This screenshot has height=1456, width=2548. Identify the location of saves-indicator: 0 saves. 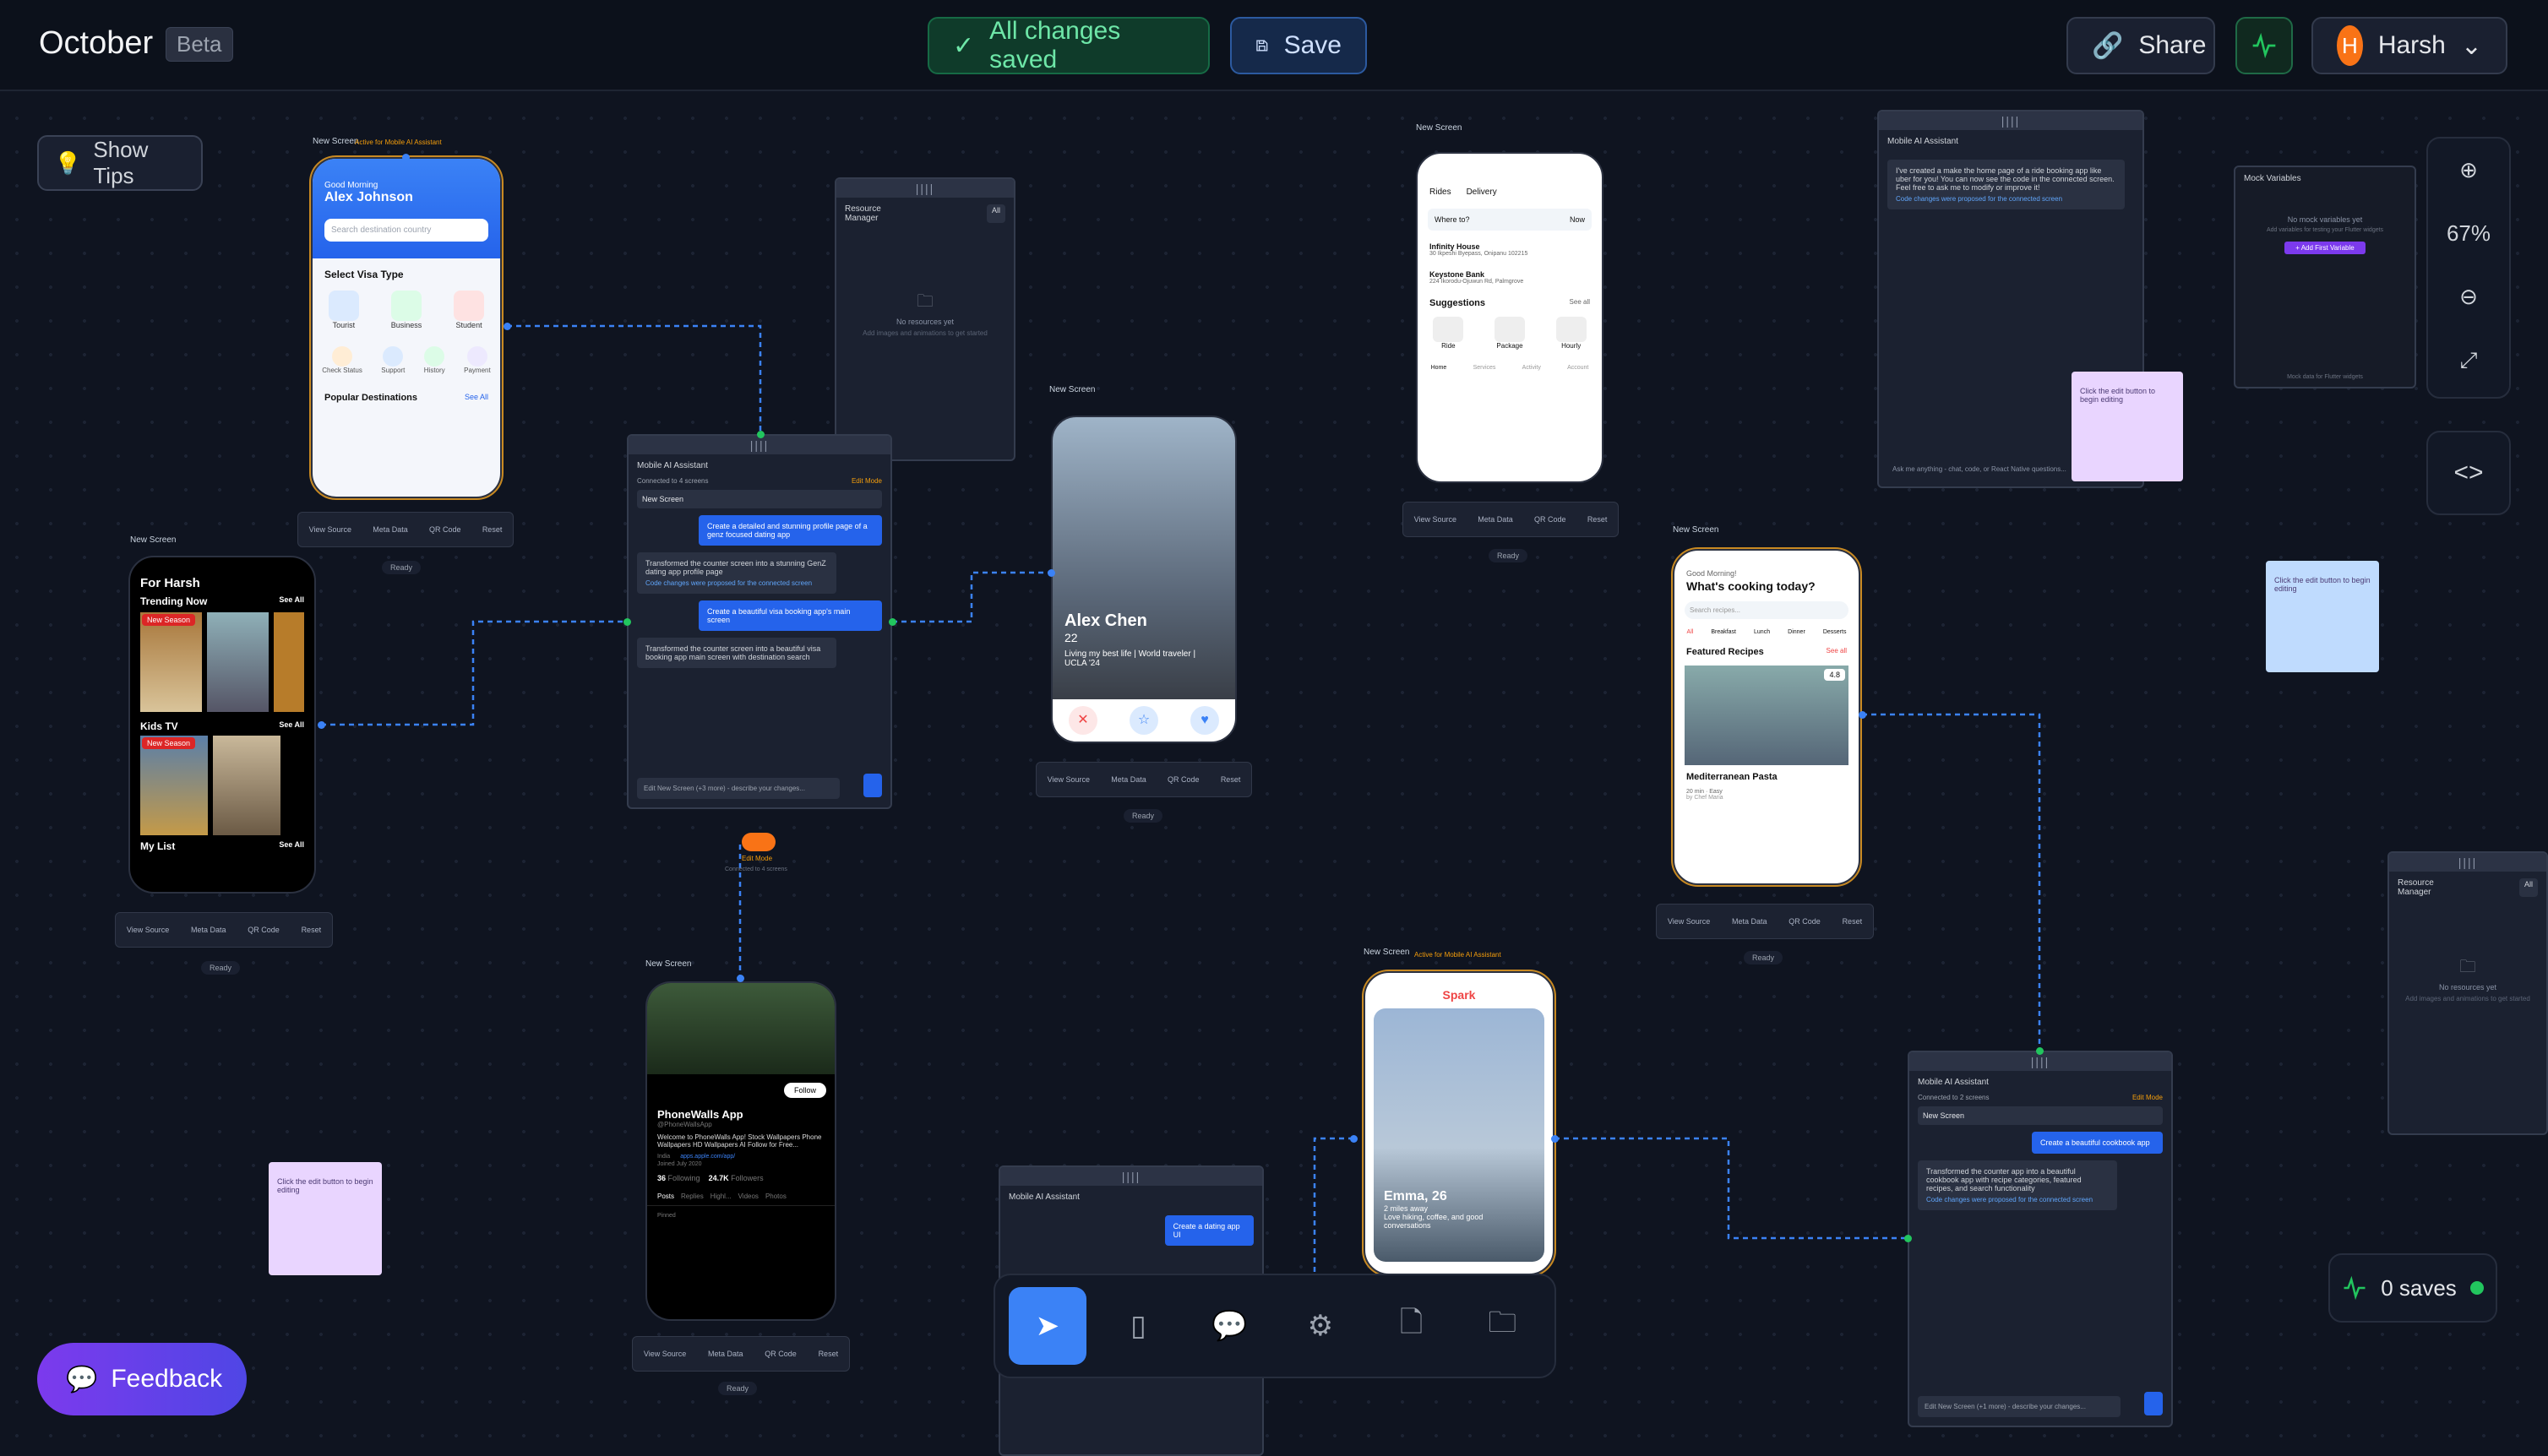
(2412, 1288).